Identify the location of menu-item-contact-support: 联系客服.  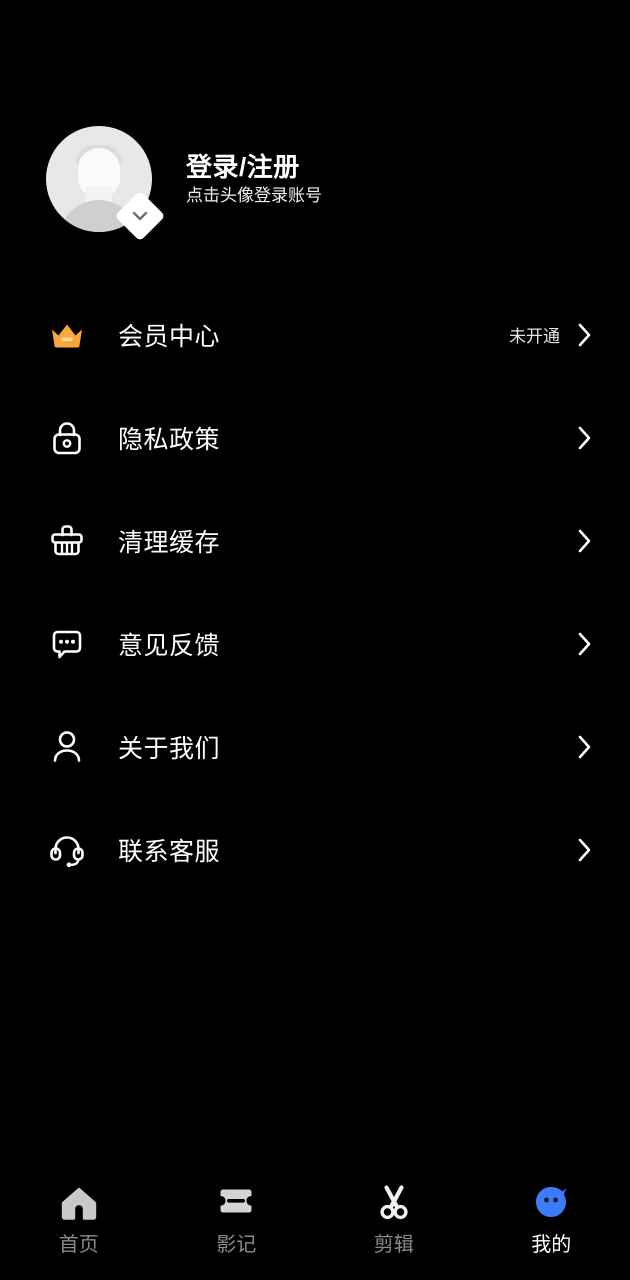
(315, 849).